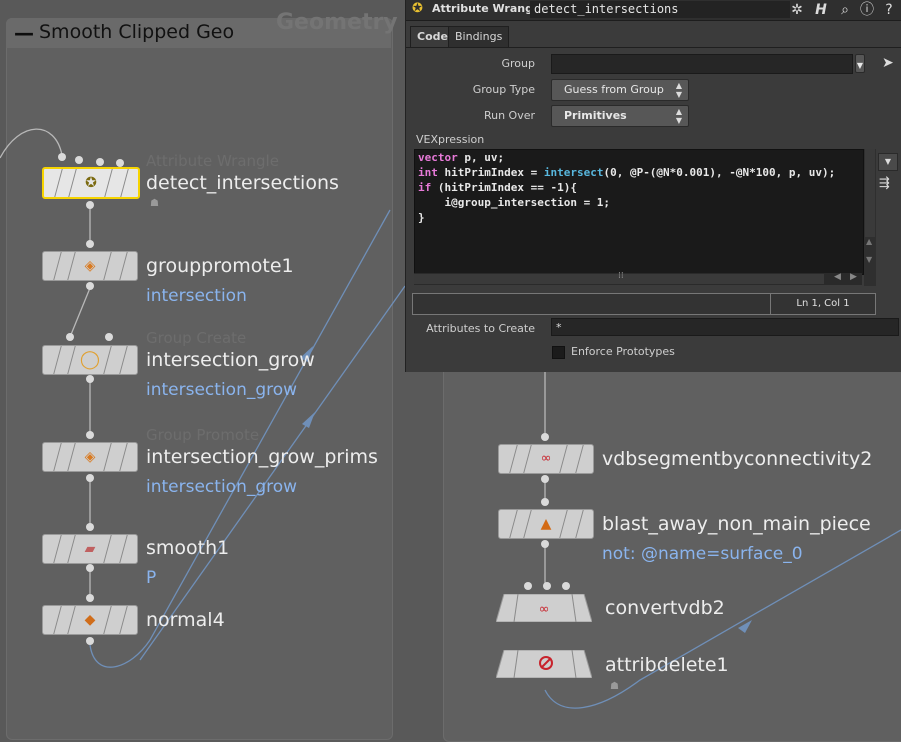 Image resolution: width=901 pixels, height=742 pixels. Describe the element at coordinates (702, 64) in the screenshot. I see `group-field` at that location.